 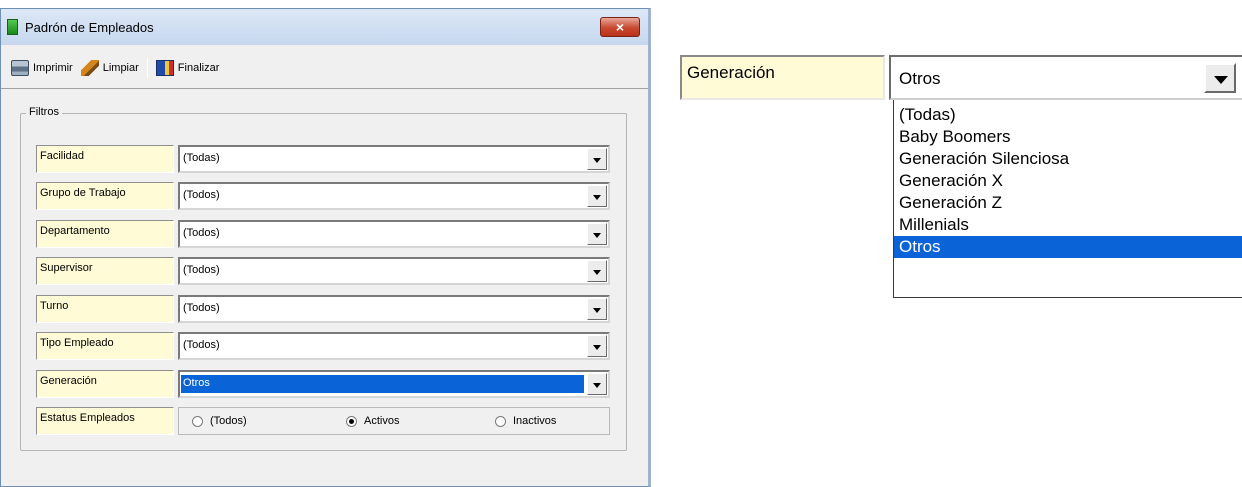 I want to click on app-icon, so click(x=12, y=27).